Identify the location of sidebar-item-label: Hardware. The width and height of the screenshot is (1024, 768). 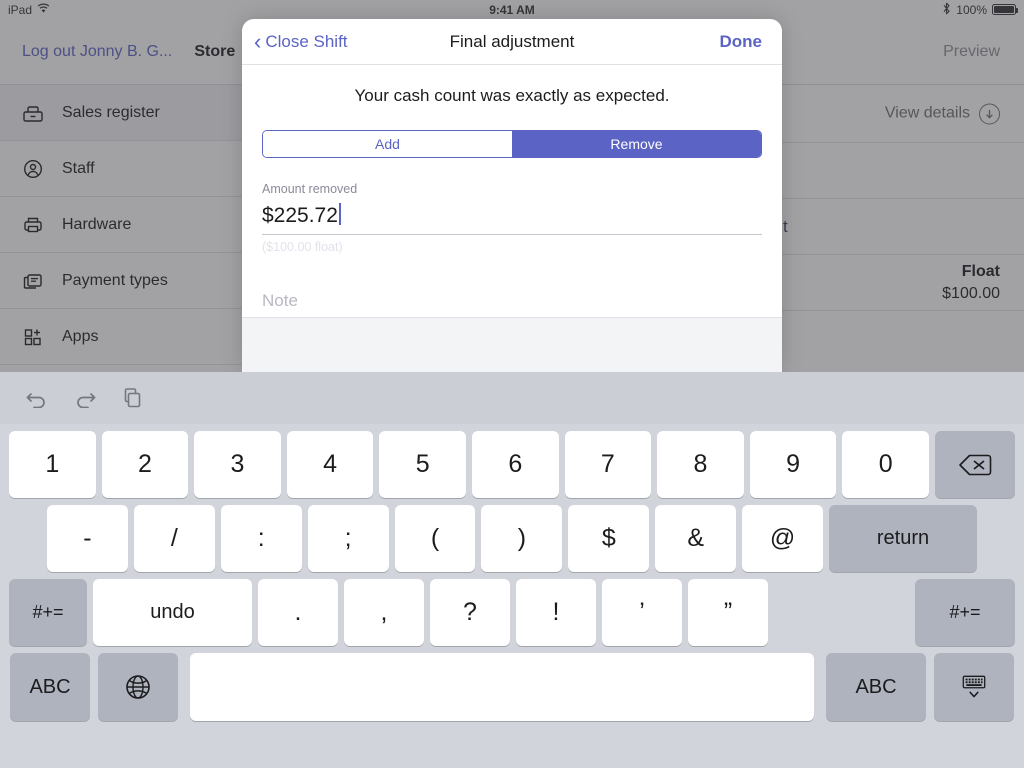
(97, 224).